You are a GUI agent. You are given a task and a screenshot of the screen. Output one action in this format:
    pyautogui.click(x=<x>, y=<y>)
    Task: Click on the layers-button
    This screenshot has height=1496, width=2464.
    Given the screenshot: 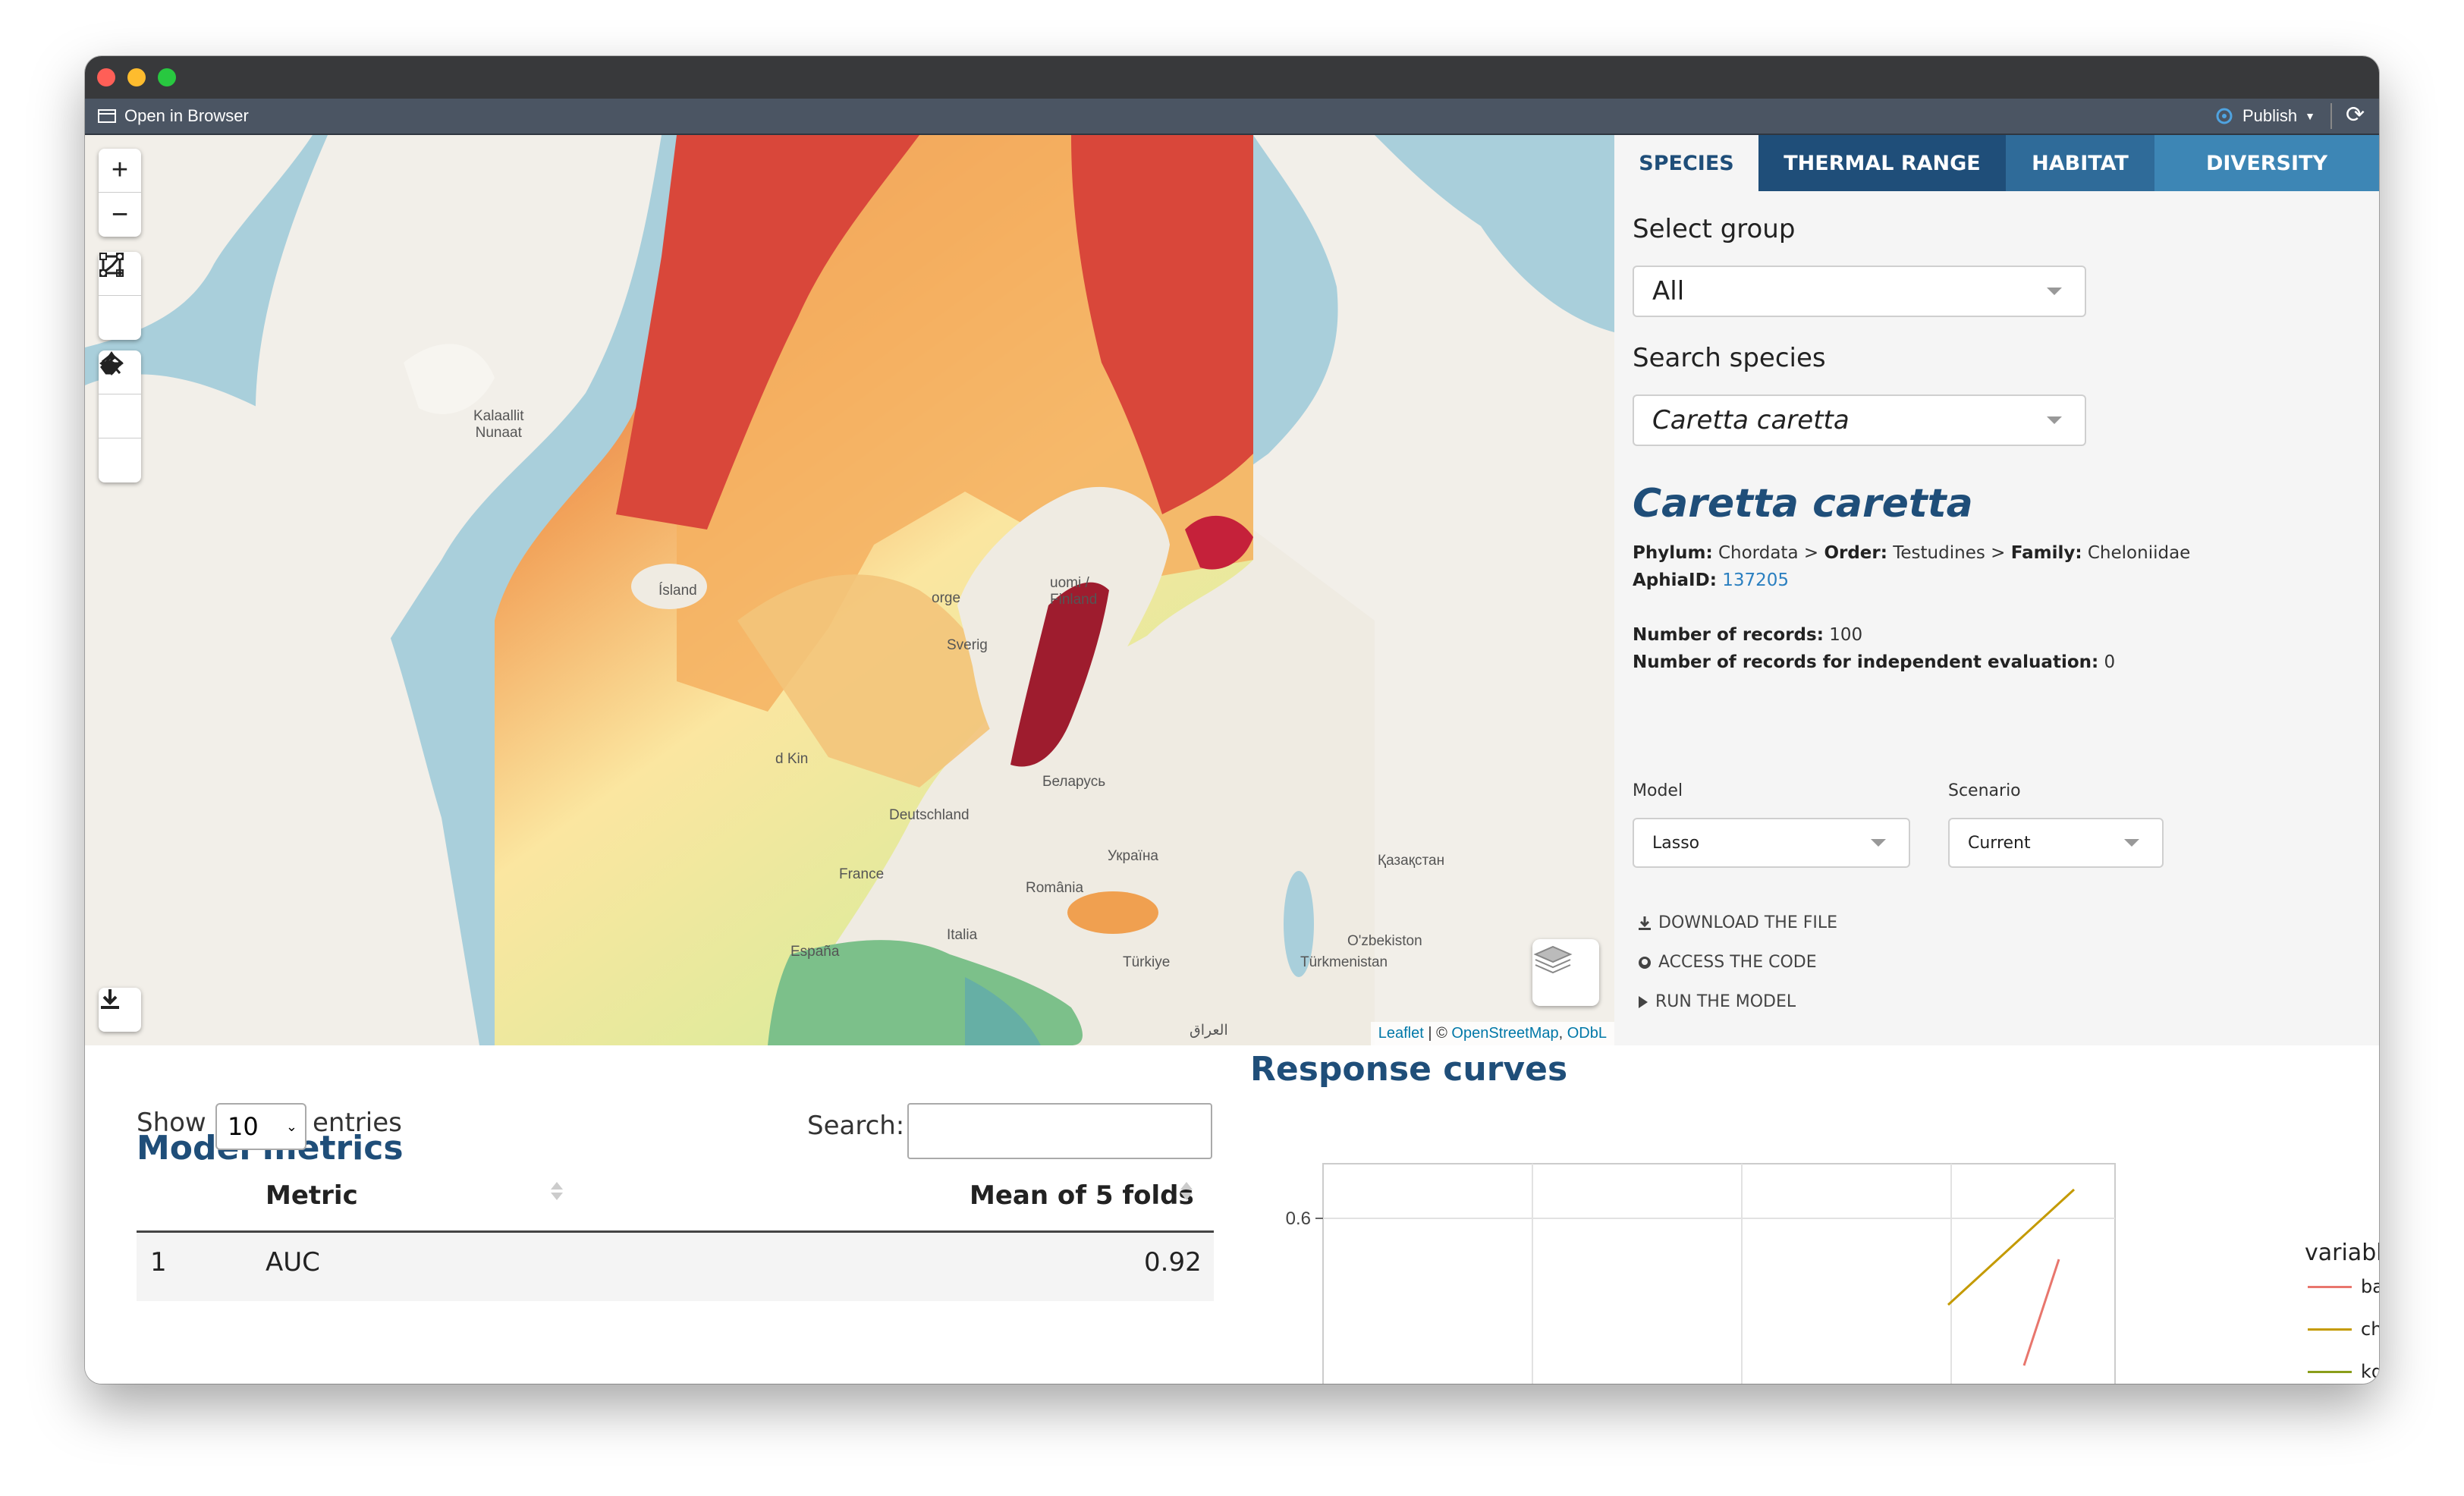 What is the action you would take?
    pyautogui.click(x=1565, y=972)
    